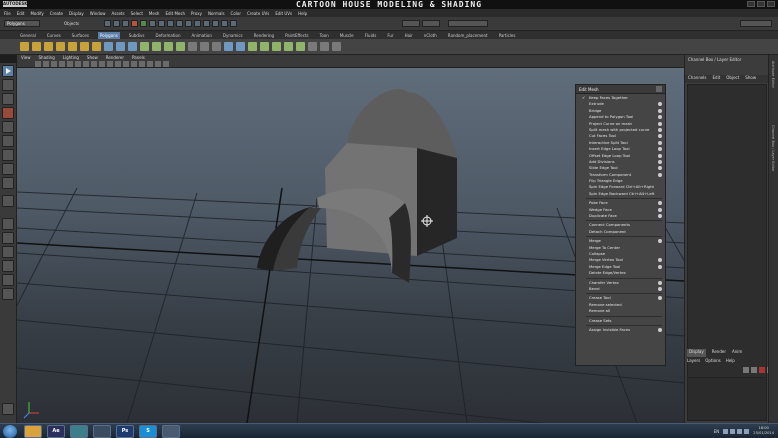 The image size is (778, 438). What do you see at coordinates (56, 431) in the screenshot?
I see `after-effects-icon: Ae` at bounding box center [56, 431].